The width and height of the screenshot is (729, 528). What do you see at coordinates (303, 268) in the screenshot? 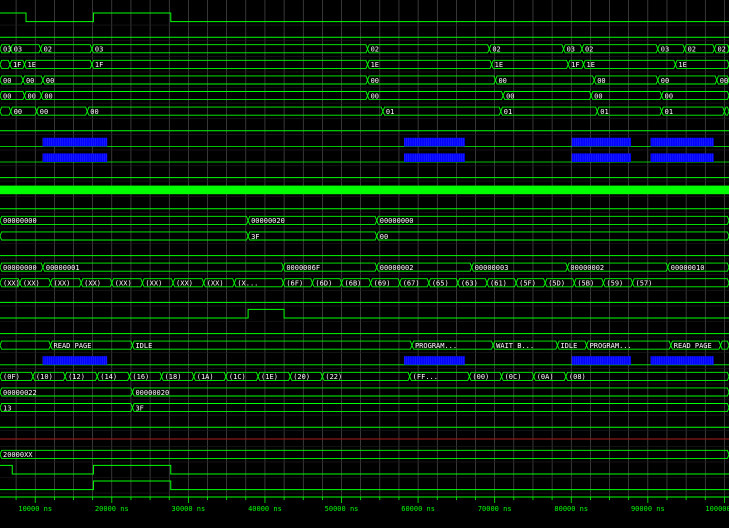
I see `bus-value-label: 0000006F` at bounding box center [303, 268].